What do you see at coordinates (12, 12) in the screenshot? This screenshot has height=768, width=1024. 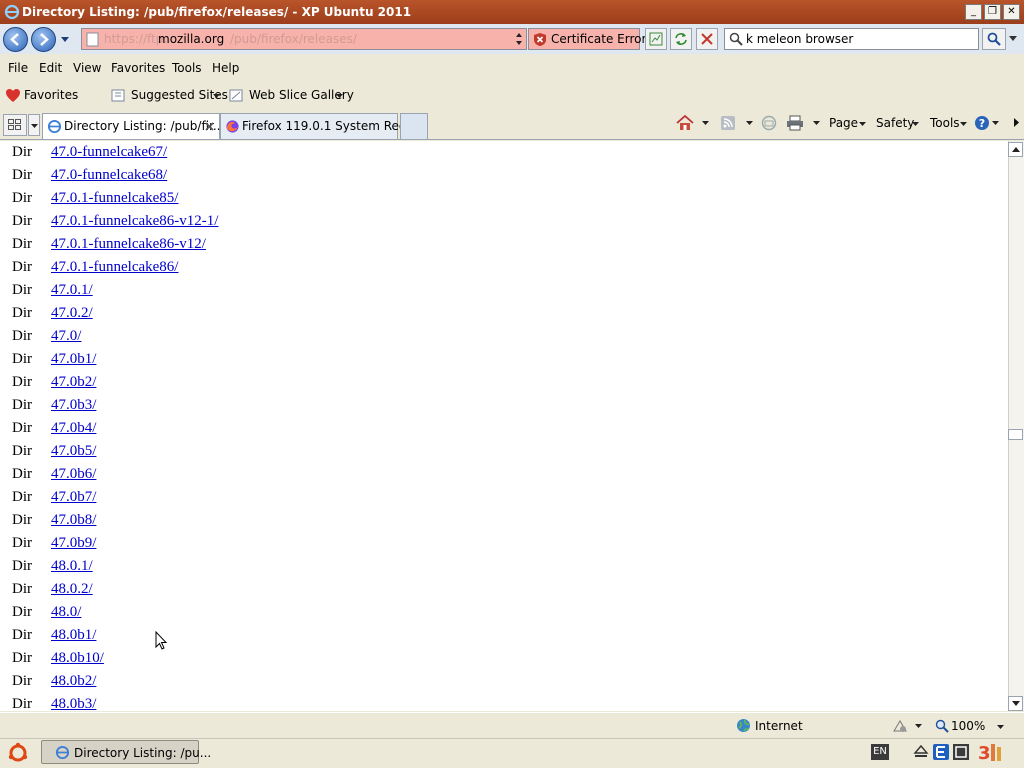 I see `ie-logo-icon` at bounding box center [12, 12].